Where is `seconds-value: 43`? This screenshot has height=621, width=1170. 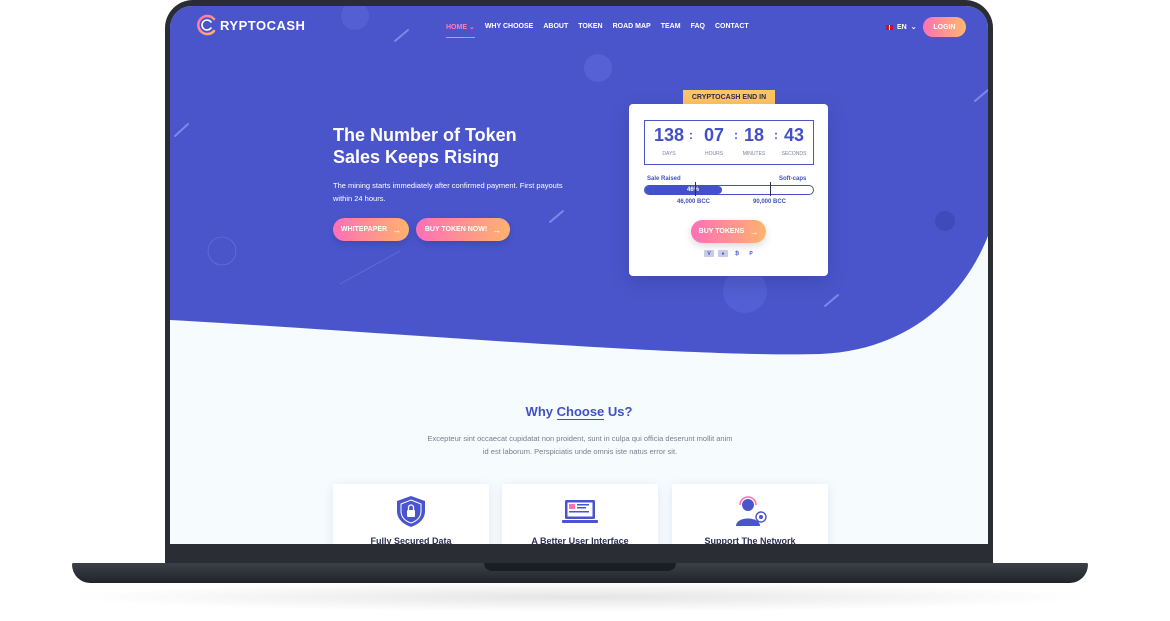 seconds-value: 43 is located at coordinates (794, 135).